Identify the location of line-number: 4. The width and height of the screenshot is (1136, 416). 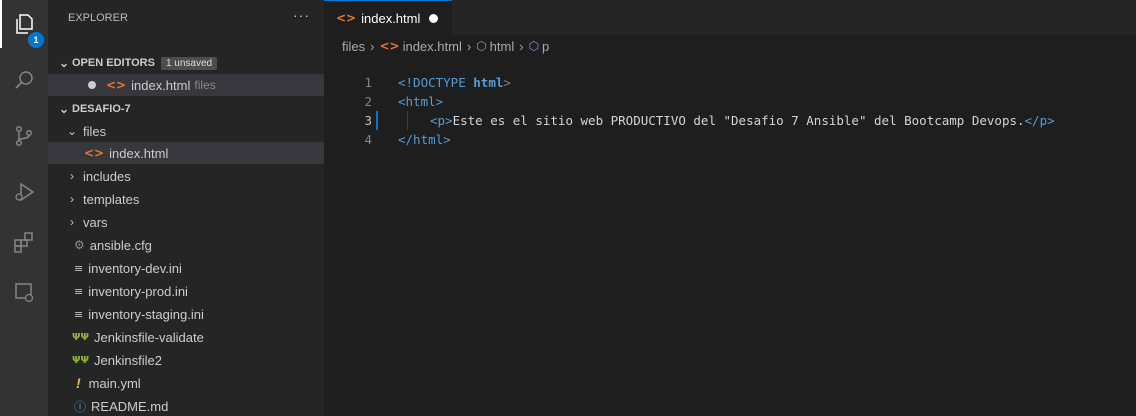
(368, 139).